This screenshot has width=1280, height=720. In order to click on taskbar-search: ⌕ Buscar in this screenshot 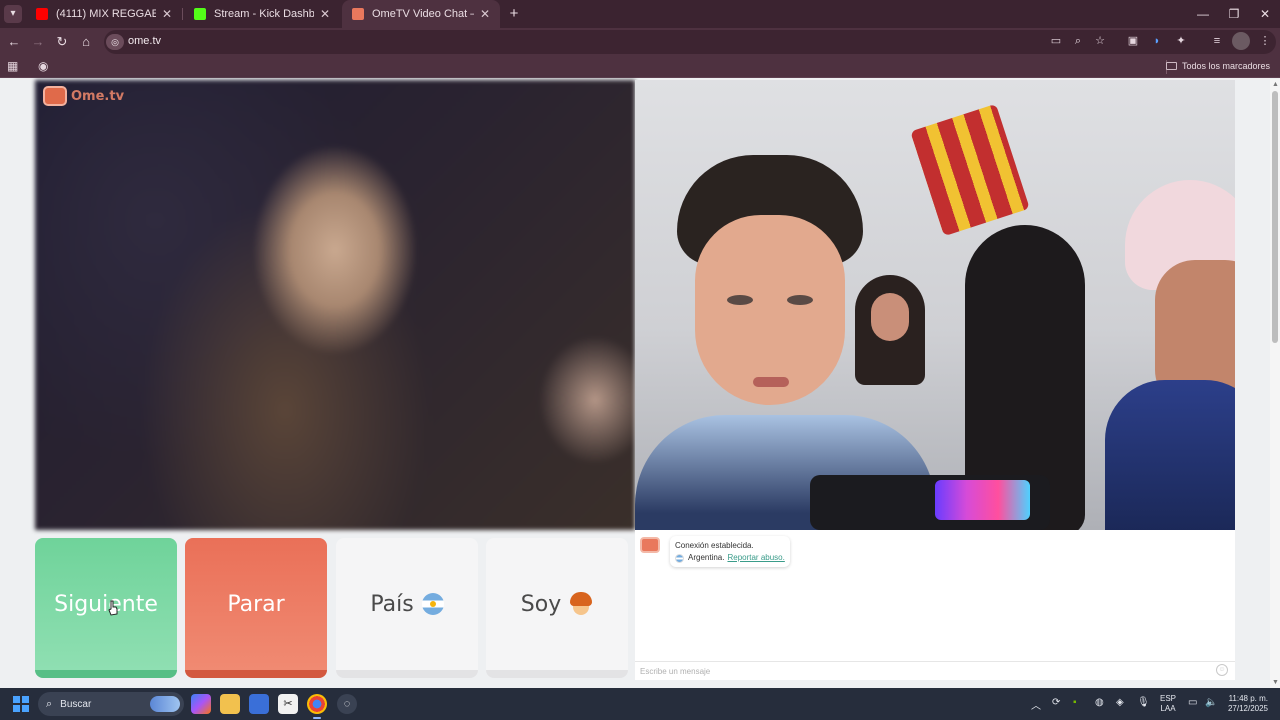, I will do `click(111, 704)`.